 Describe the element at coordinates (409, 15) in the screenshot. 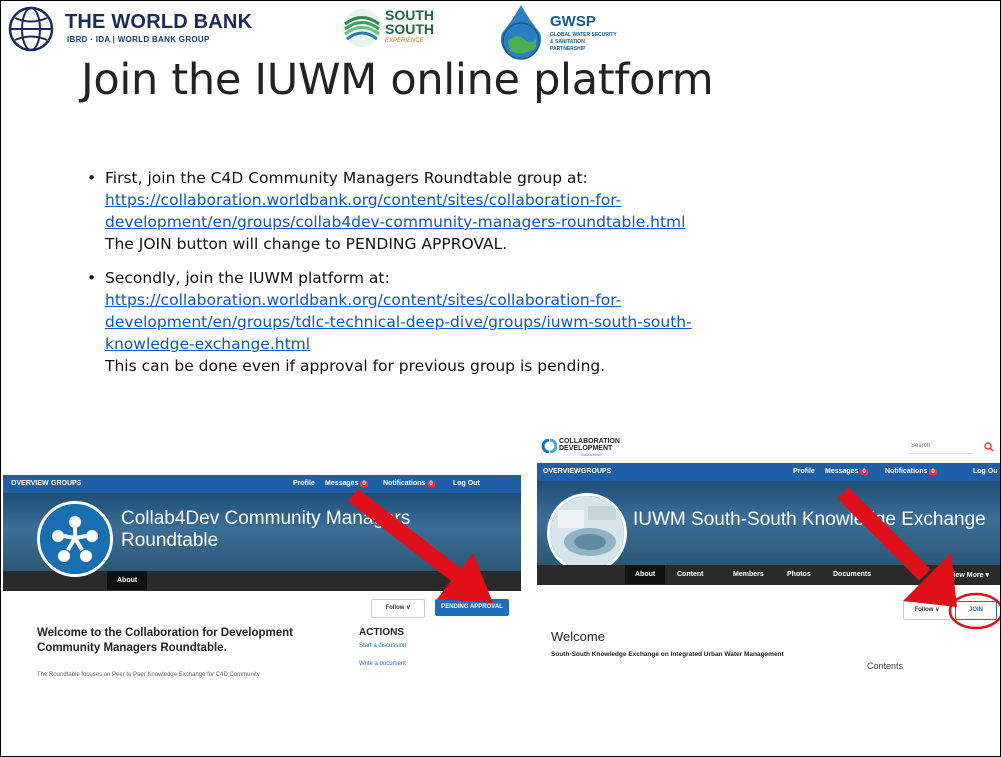

I see `south-south-line1: SOUTH` at that location.